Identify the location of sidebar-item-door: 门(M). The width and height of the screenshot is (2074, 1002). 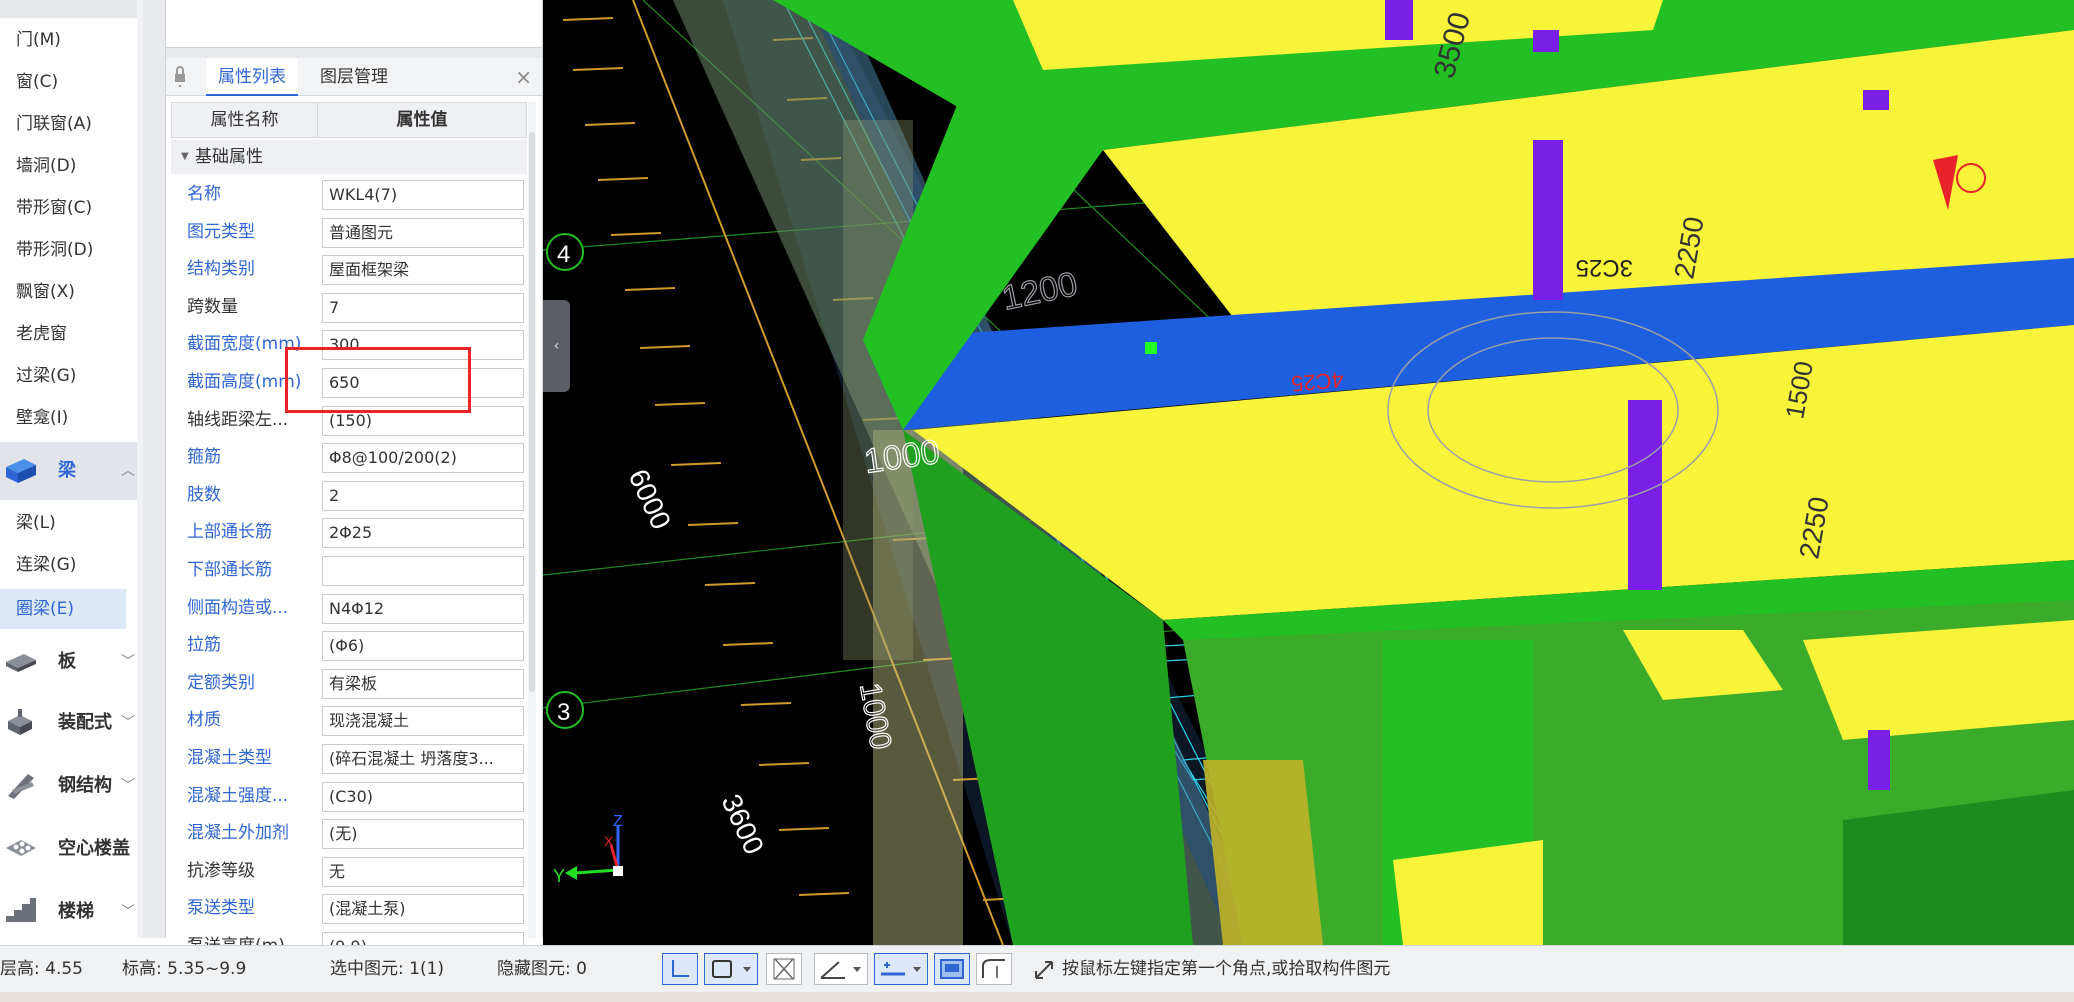
(79, 40).